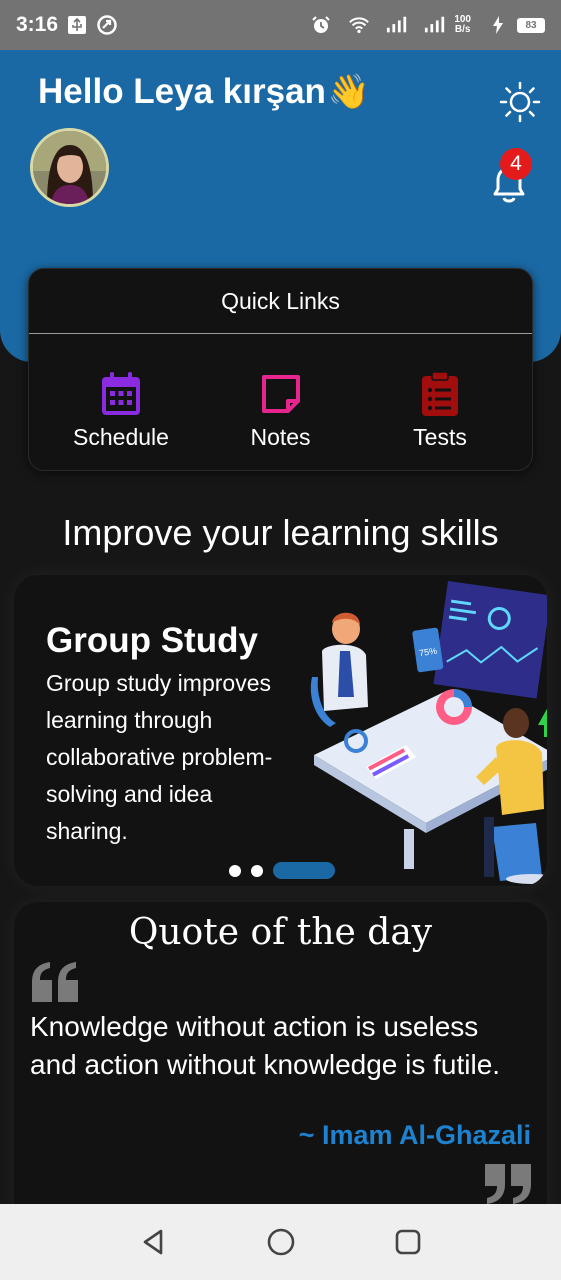 The height and width of the screenshot is (1280, 561). I want to click on system-navigation-bar, so click(280, 1242).